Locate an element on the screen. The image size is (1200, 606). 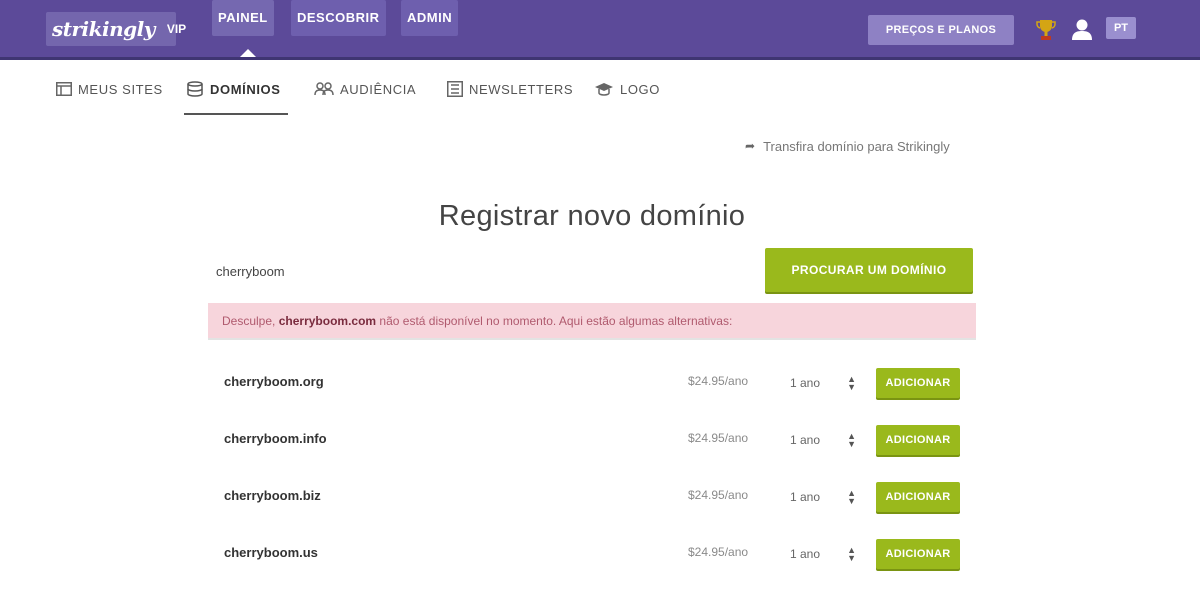
subnav-label: AUDIÊNCIA is located at coordinates (378, 89).